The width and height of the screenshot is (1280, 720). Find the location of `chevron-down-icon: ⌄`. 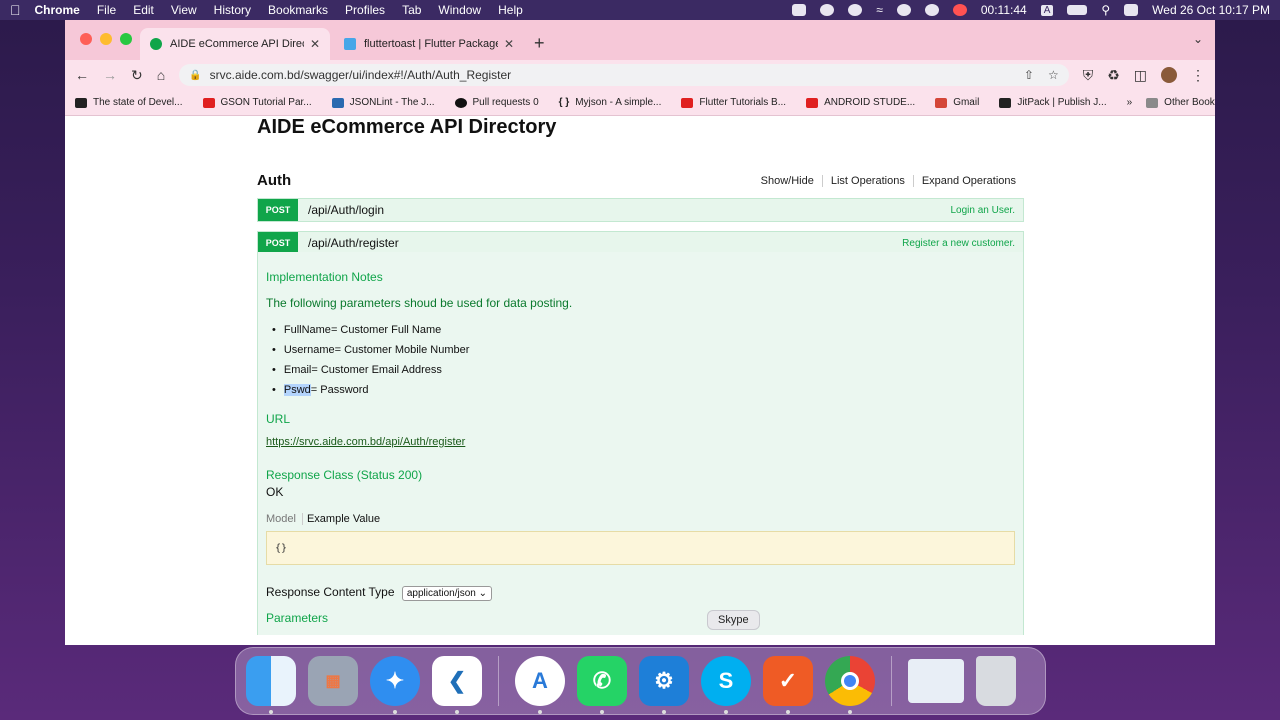

chevron-down-icon: ⌄ is located at coordinates (482, 593).